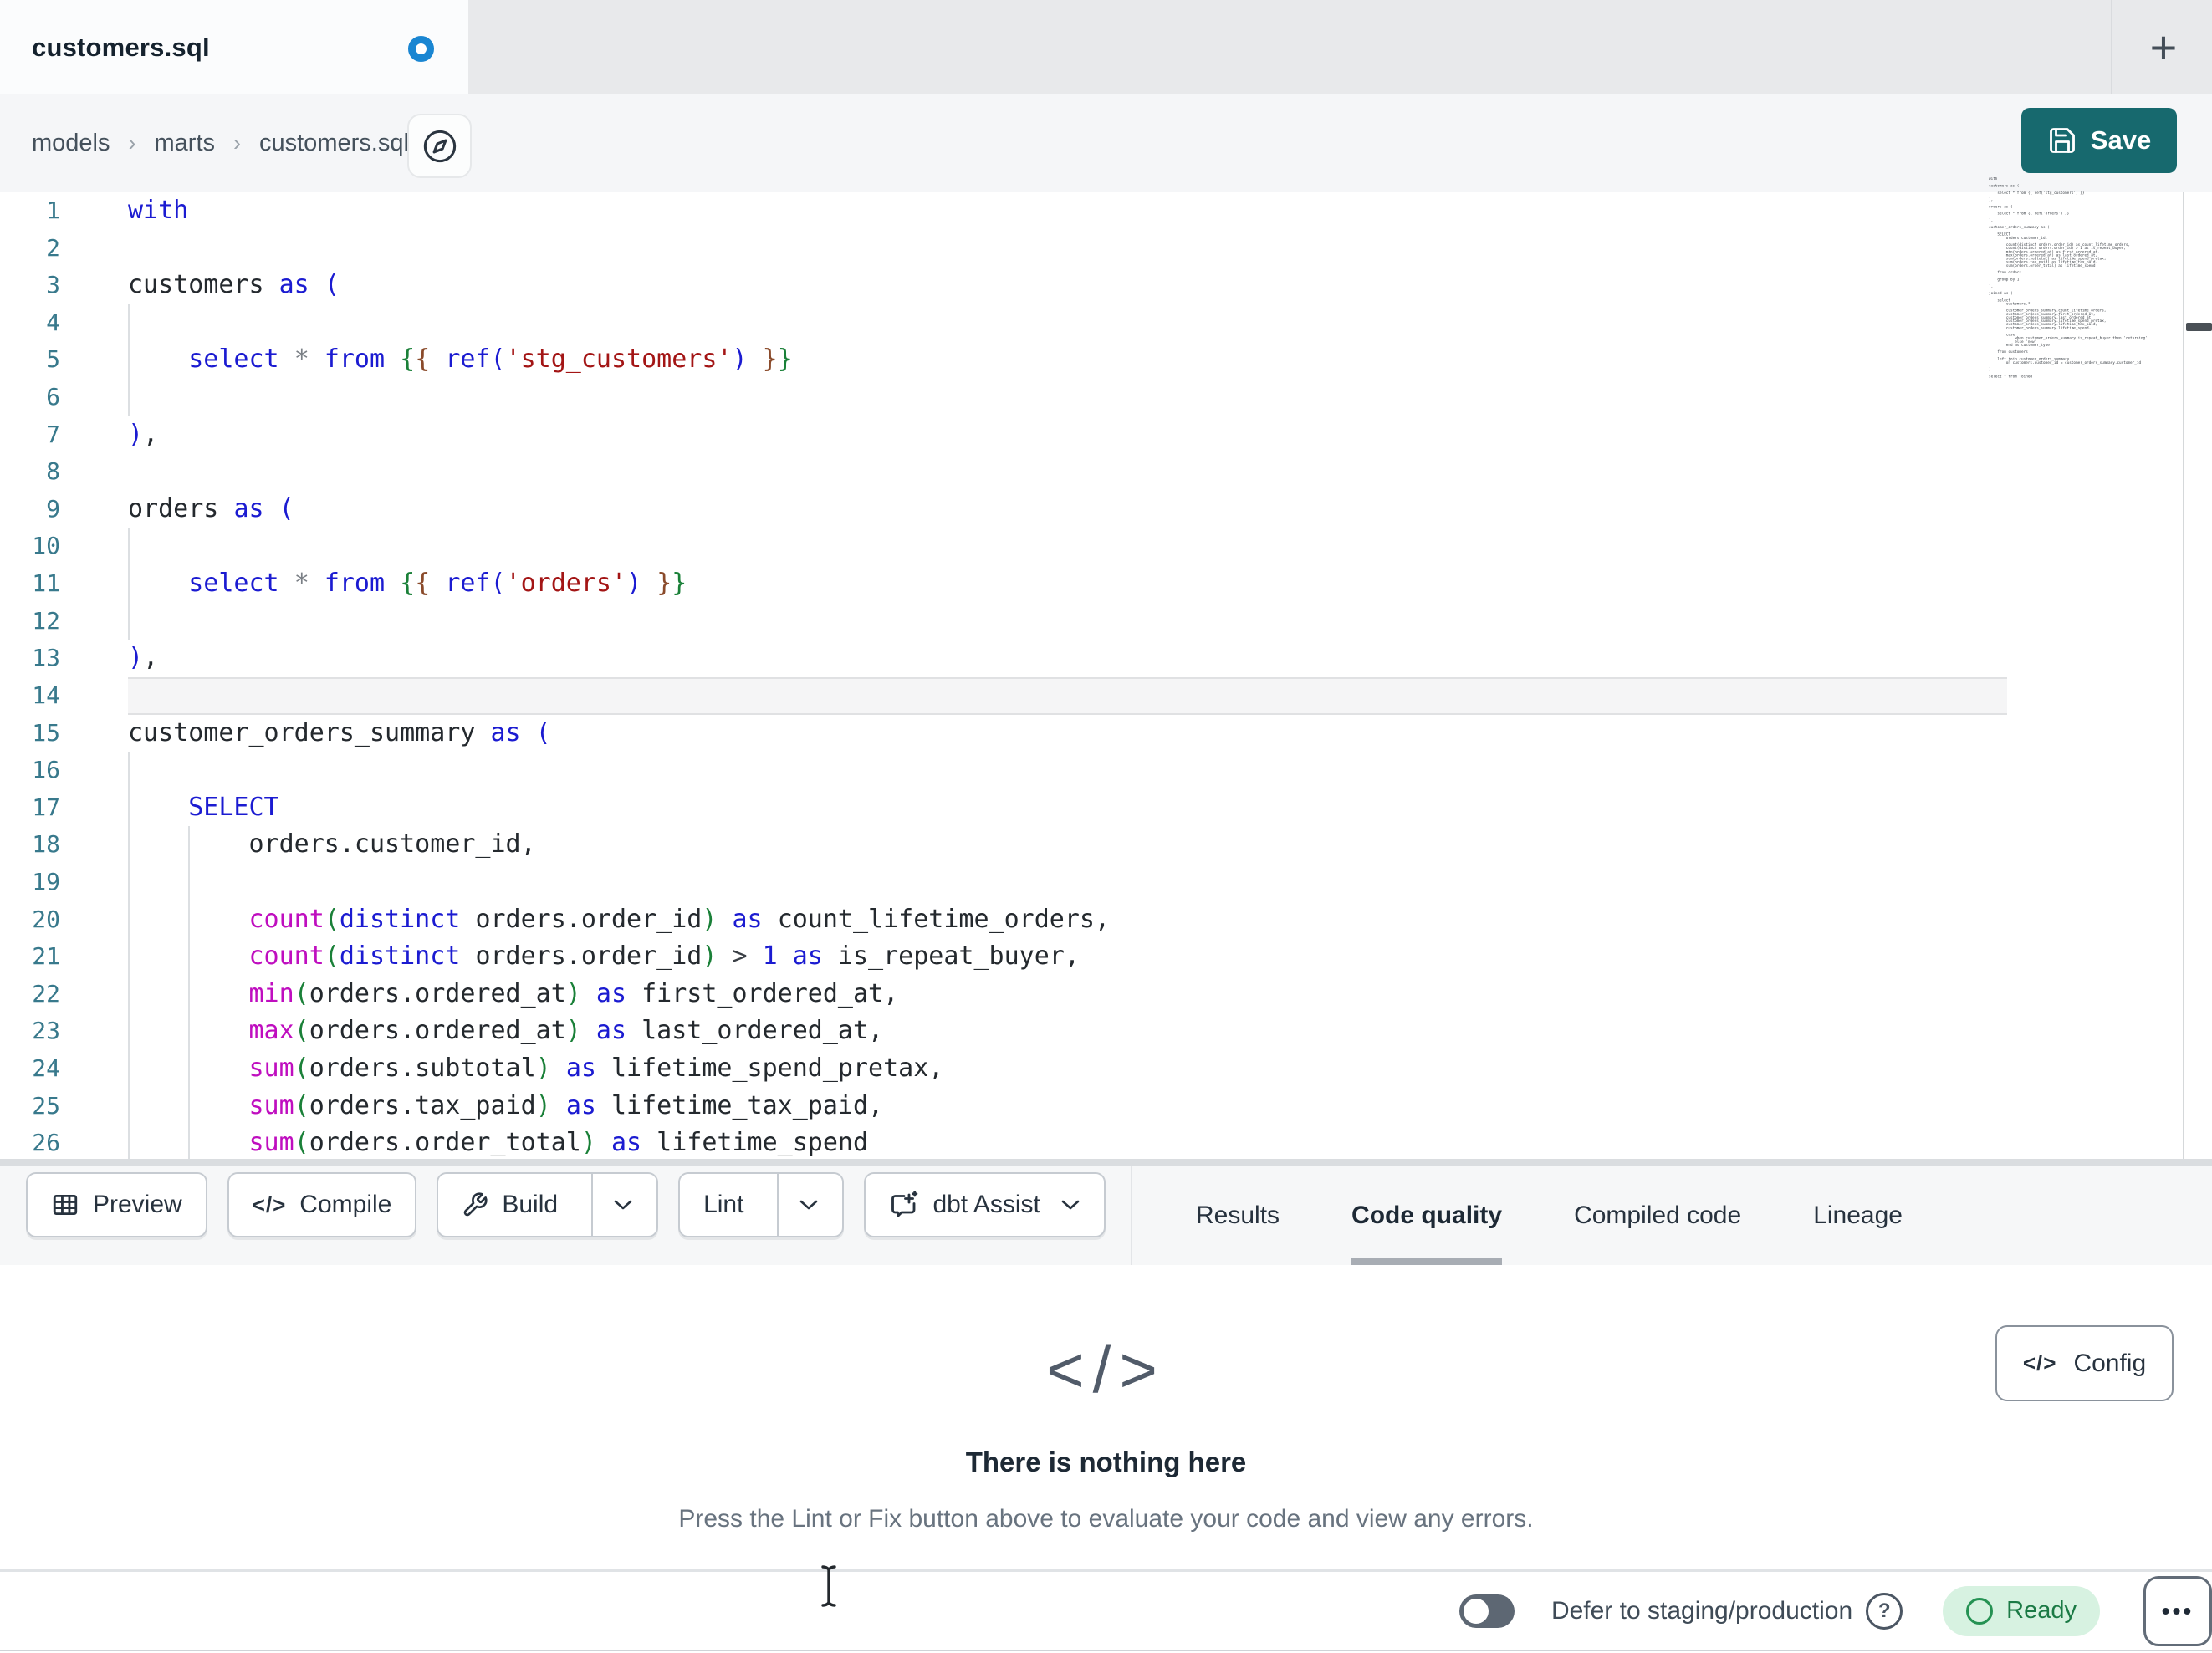  What do you see at coordinates (612, 1205) in the screenshot?
I see `build-dropdown-button` at bounding box center [612, 1205].